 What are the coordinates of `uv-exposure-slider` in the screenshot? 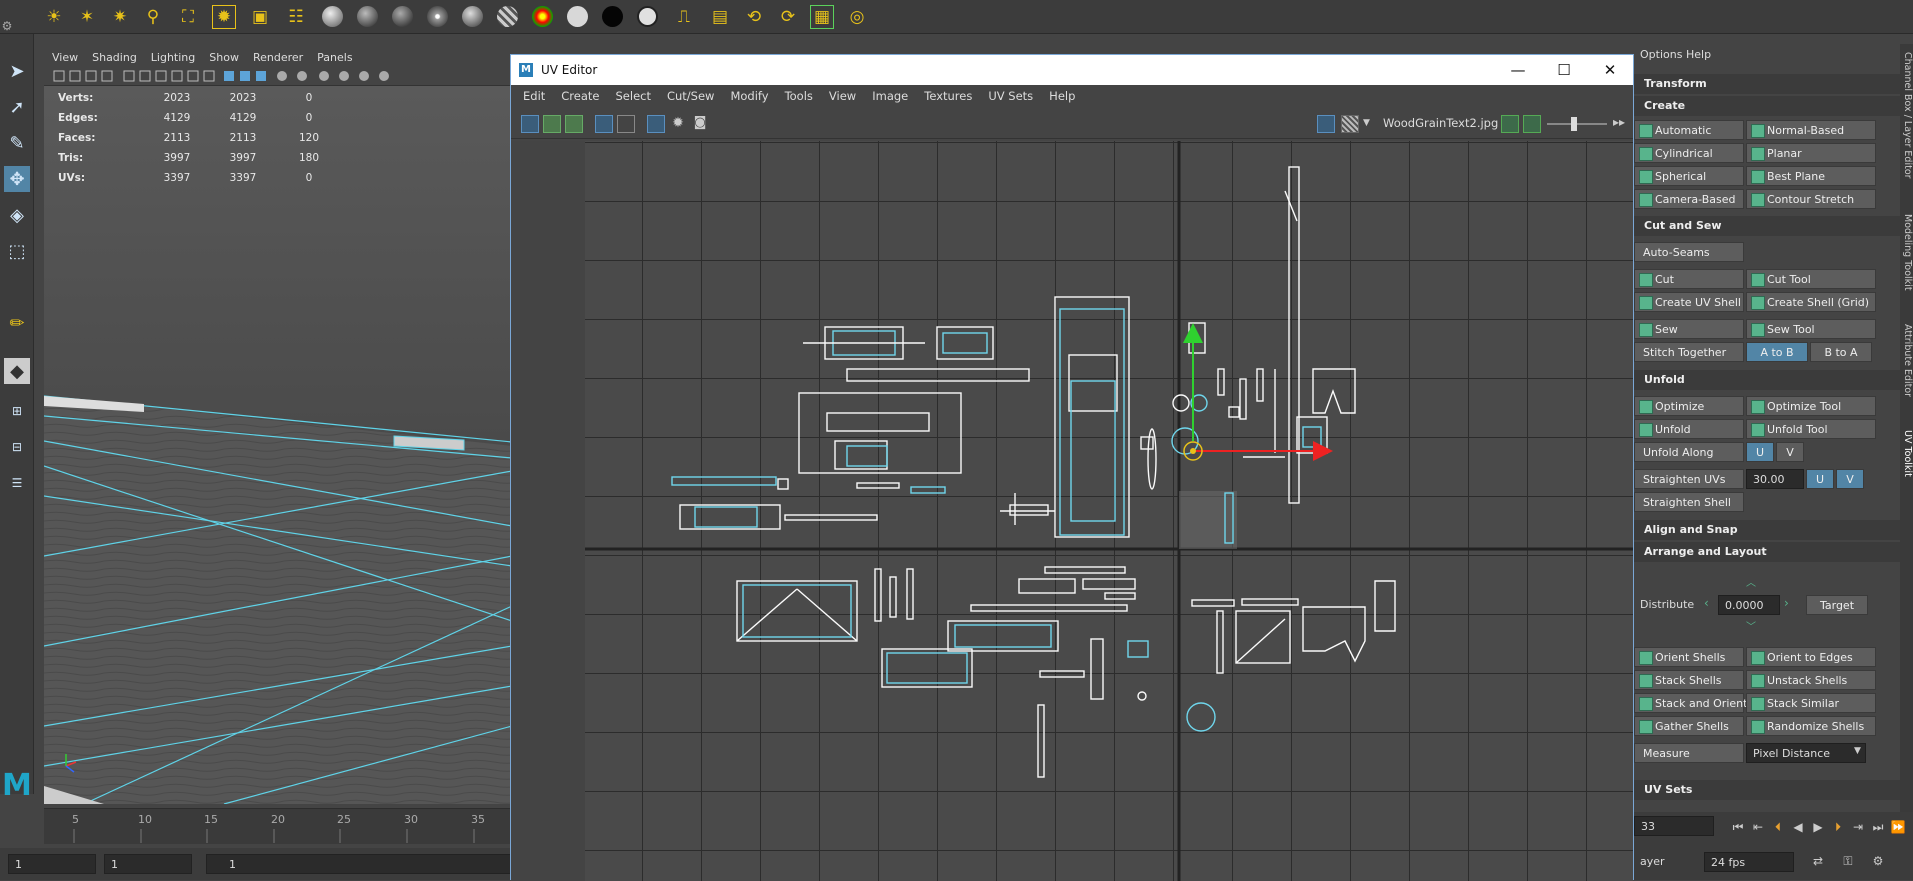 It's located at (1577, 124).